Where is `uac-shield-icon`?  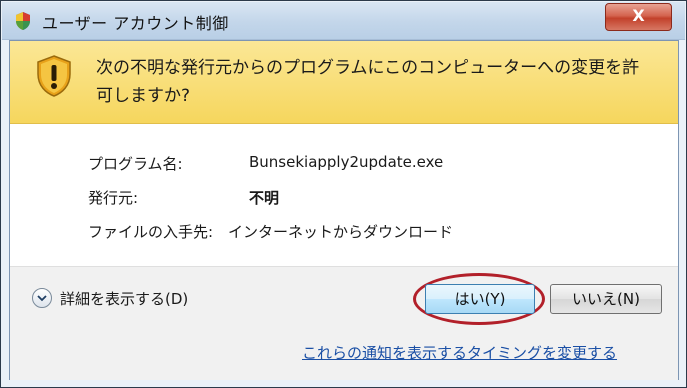 uac-shield-icon is located at coordinates (23, 21).